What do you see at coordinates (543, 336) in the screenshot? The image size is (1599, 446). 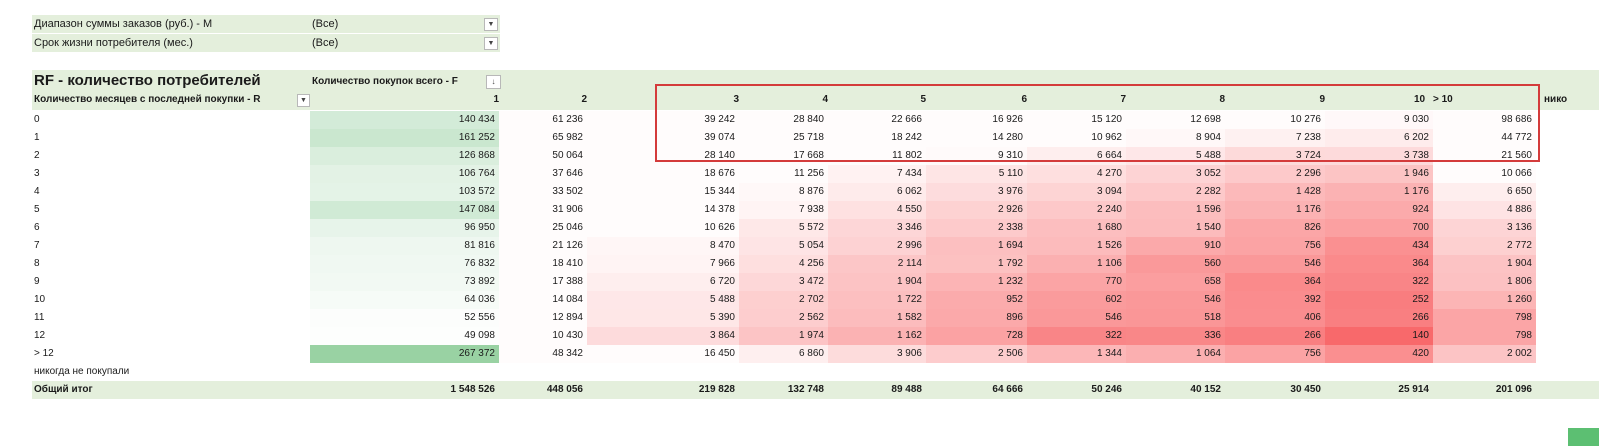 I see `table-cell: 10 430` at bounding box center [543, 336].